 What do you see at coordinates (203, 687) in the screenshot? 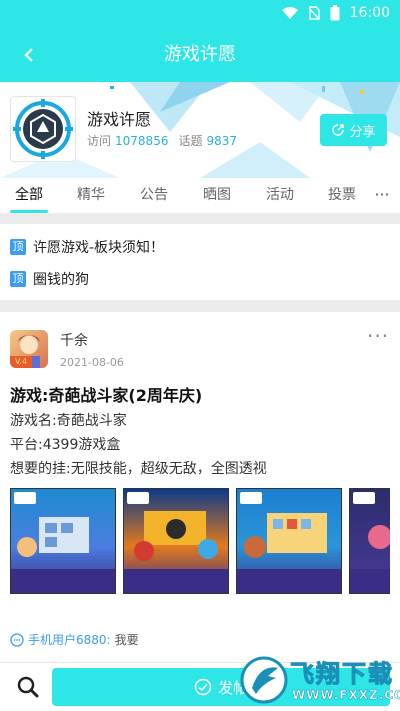
I see `edit-icon` at bounding box center [203, 687].